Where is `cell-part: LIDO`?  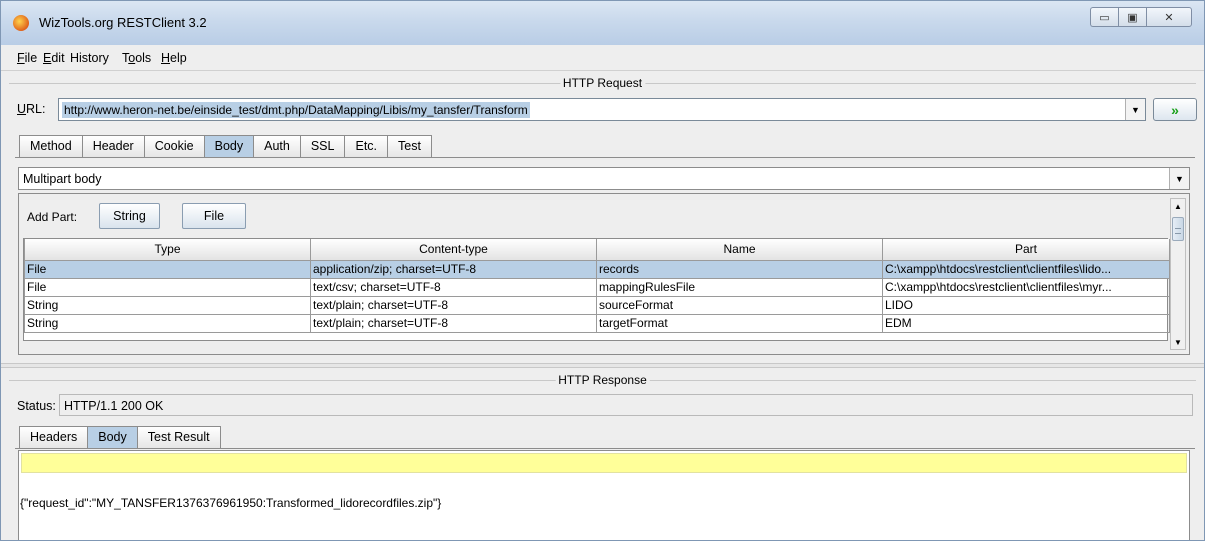 cell-part: LIDO is located at coordinates (1026, 305).